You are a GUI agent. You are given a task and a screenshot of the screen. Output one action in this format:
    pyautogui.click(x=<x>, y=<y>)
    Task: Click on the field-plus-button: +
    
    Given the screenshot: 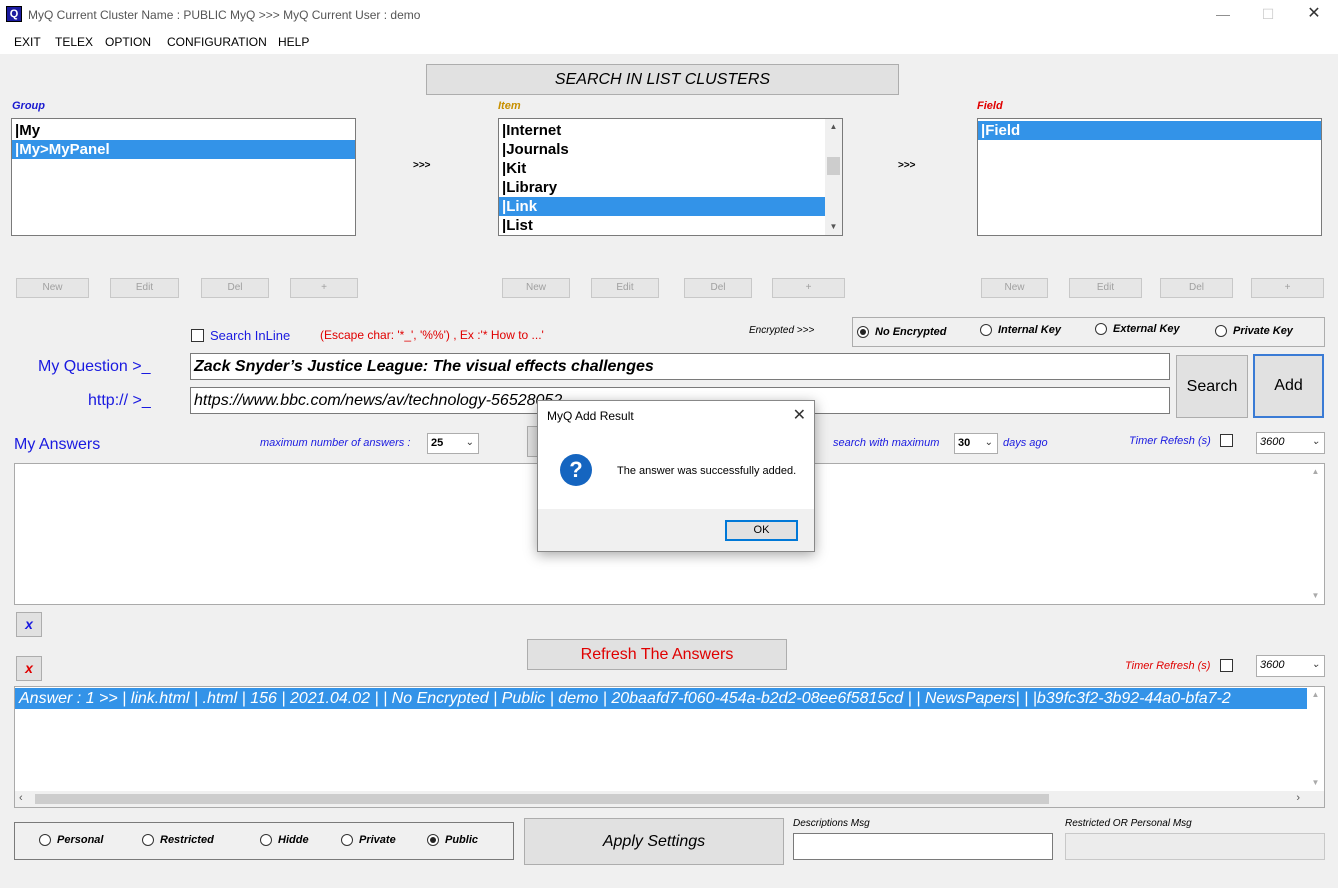 What is the action you would take?
    pyautogui.click(x=1287, y=288)
    